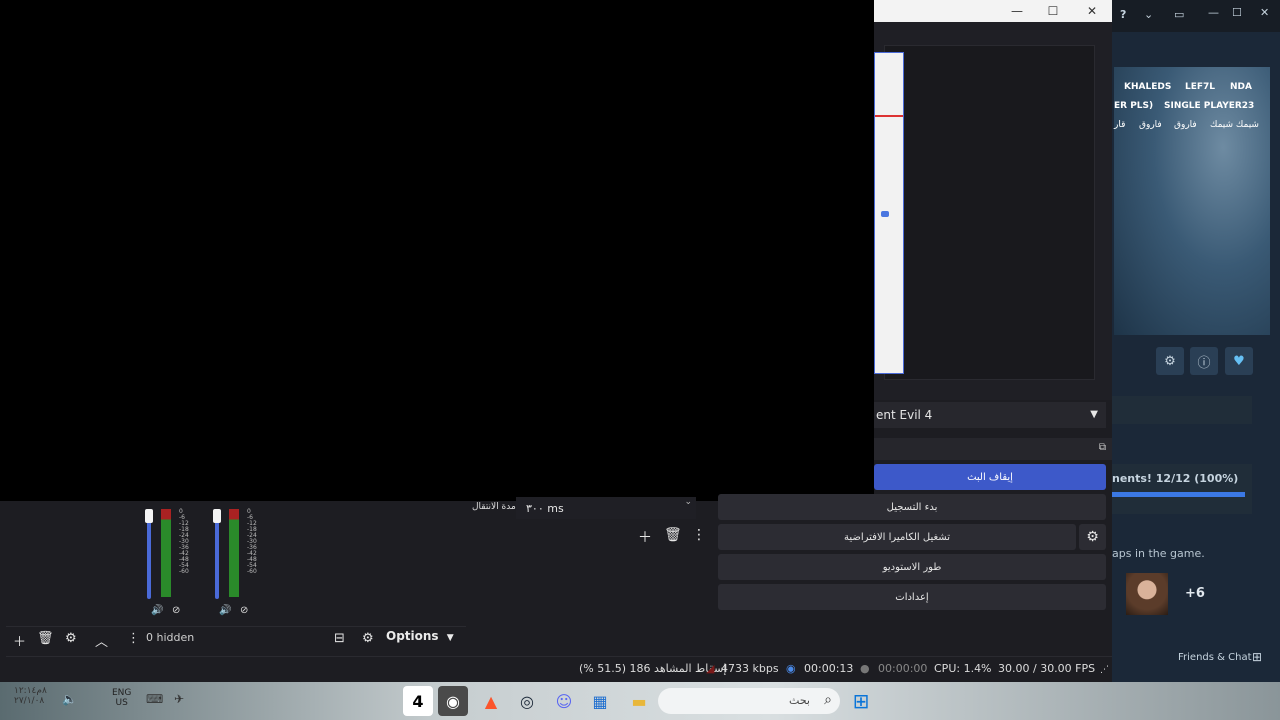  What do you see at coordinates (1092, 537) in the screenshot?
I see `virtual-camera-settings-gear-icon: ⚙` at bounding box center [1092, 537].